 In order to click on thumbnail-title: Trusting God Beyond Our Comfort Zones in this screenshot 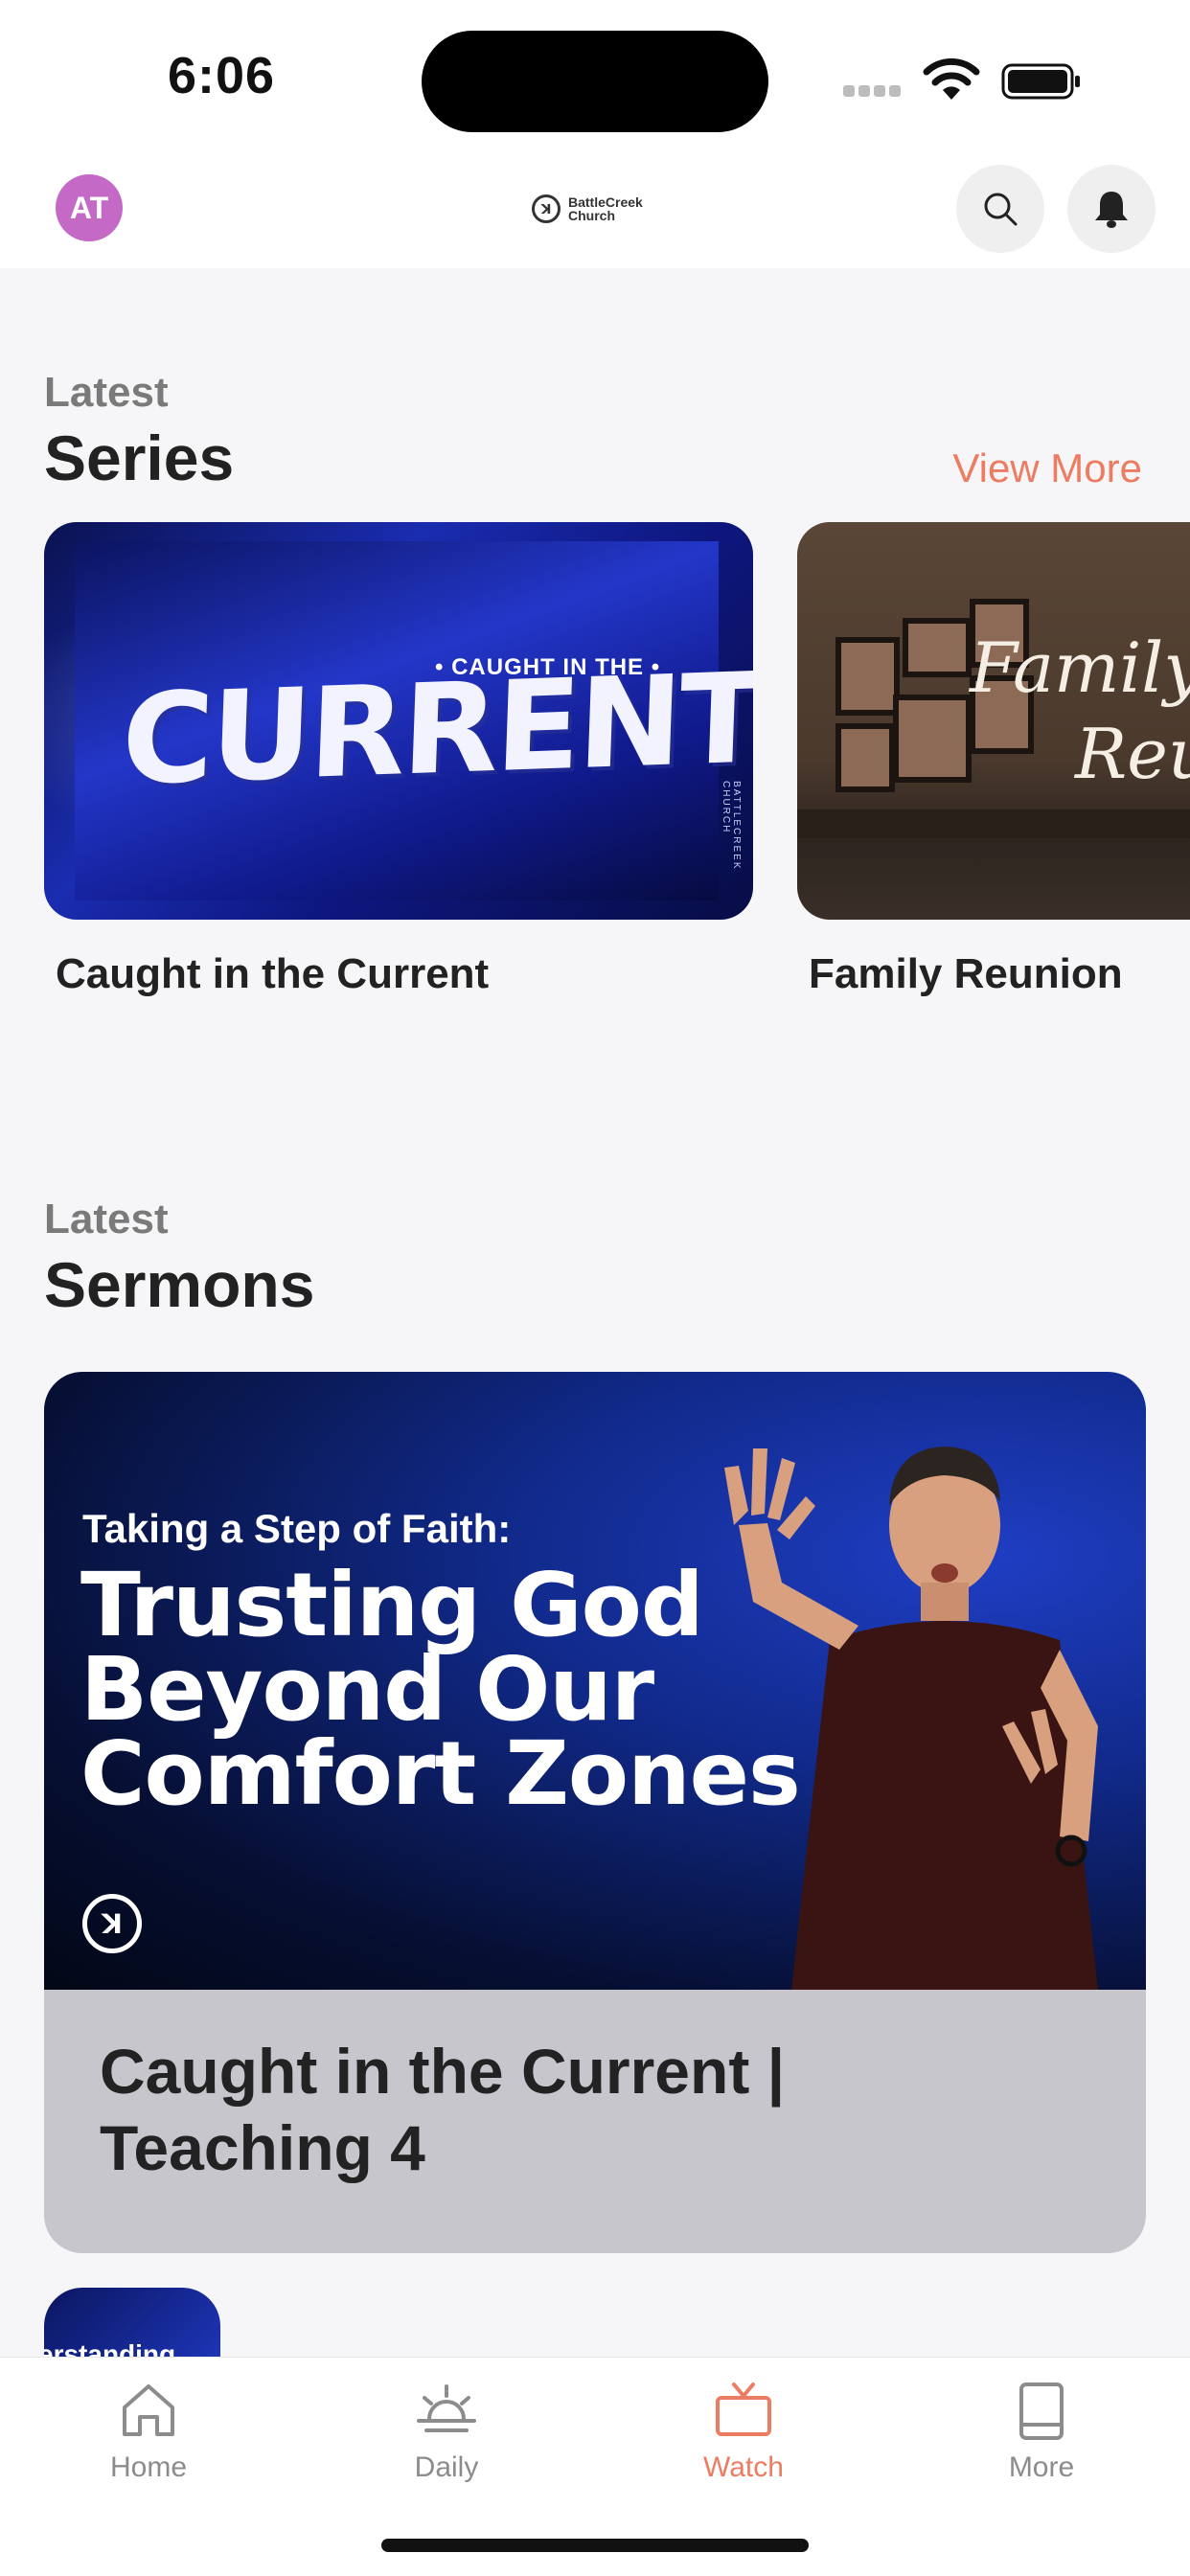, I will do `click(441, 1689)`.